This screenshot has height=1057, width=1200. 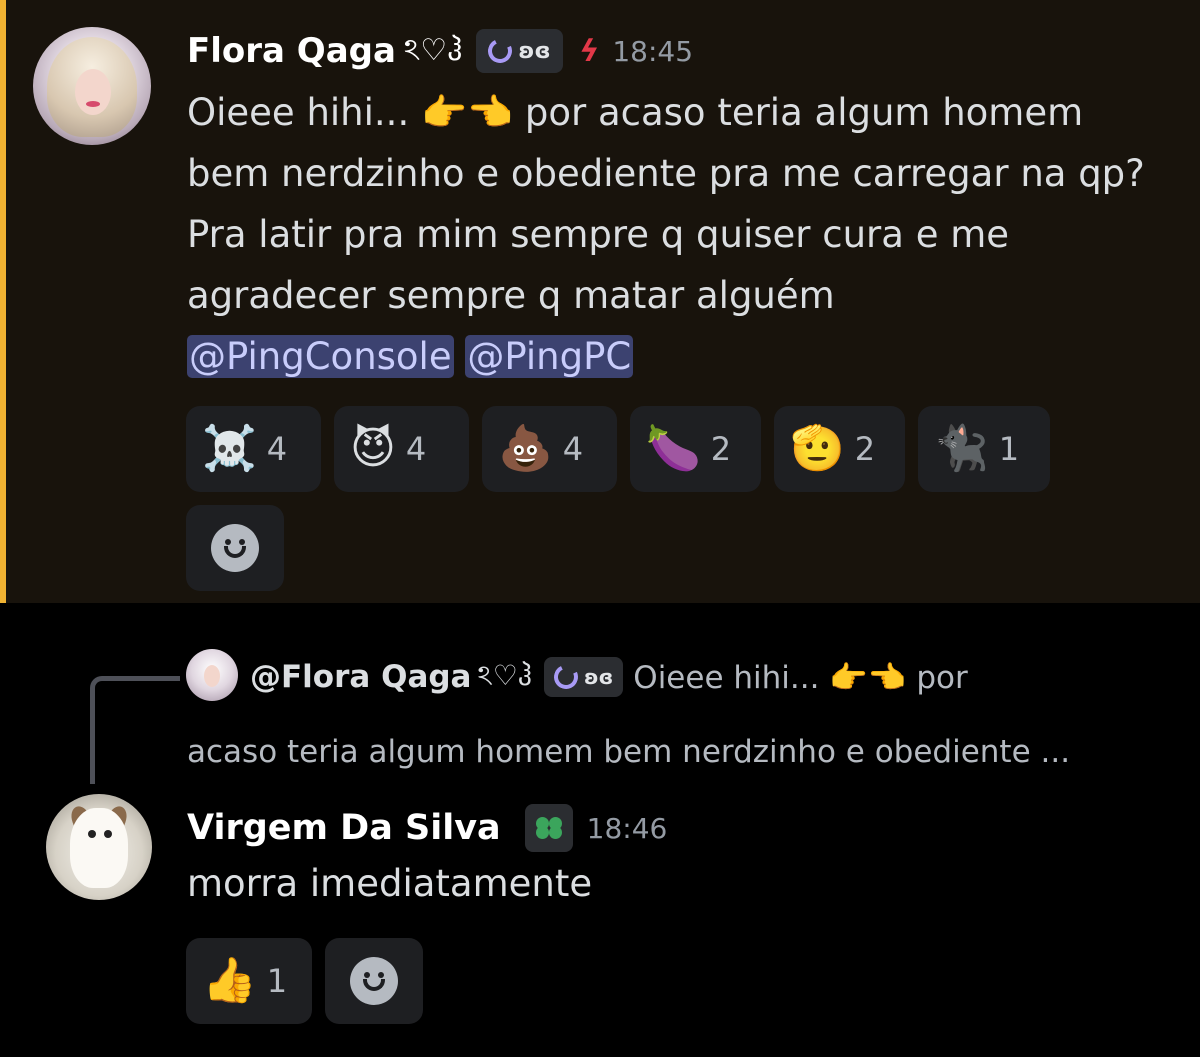 I want to click on reaction-eggplant: 🍆 2, so click(x=695, y=449).